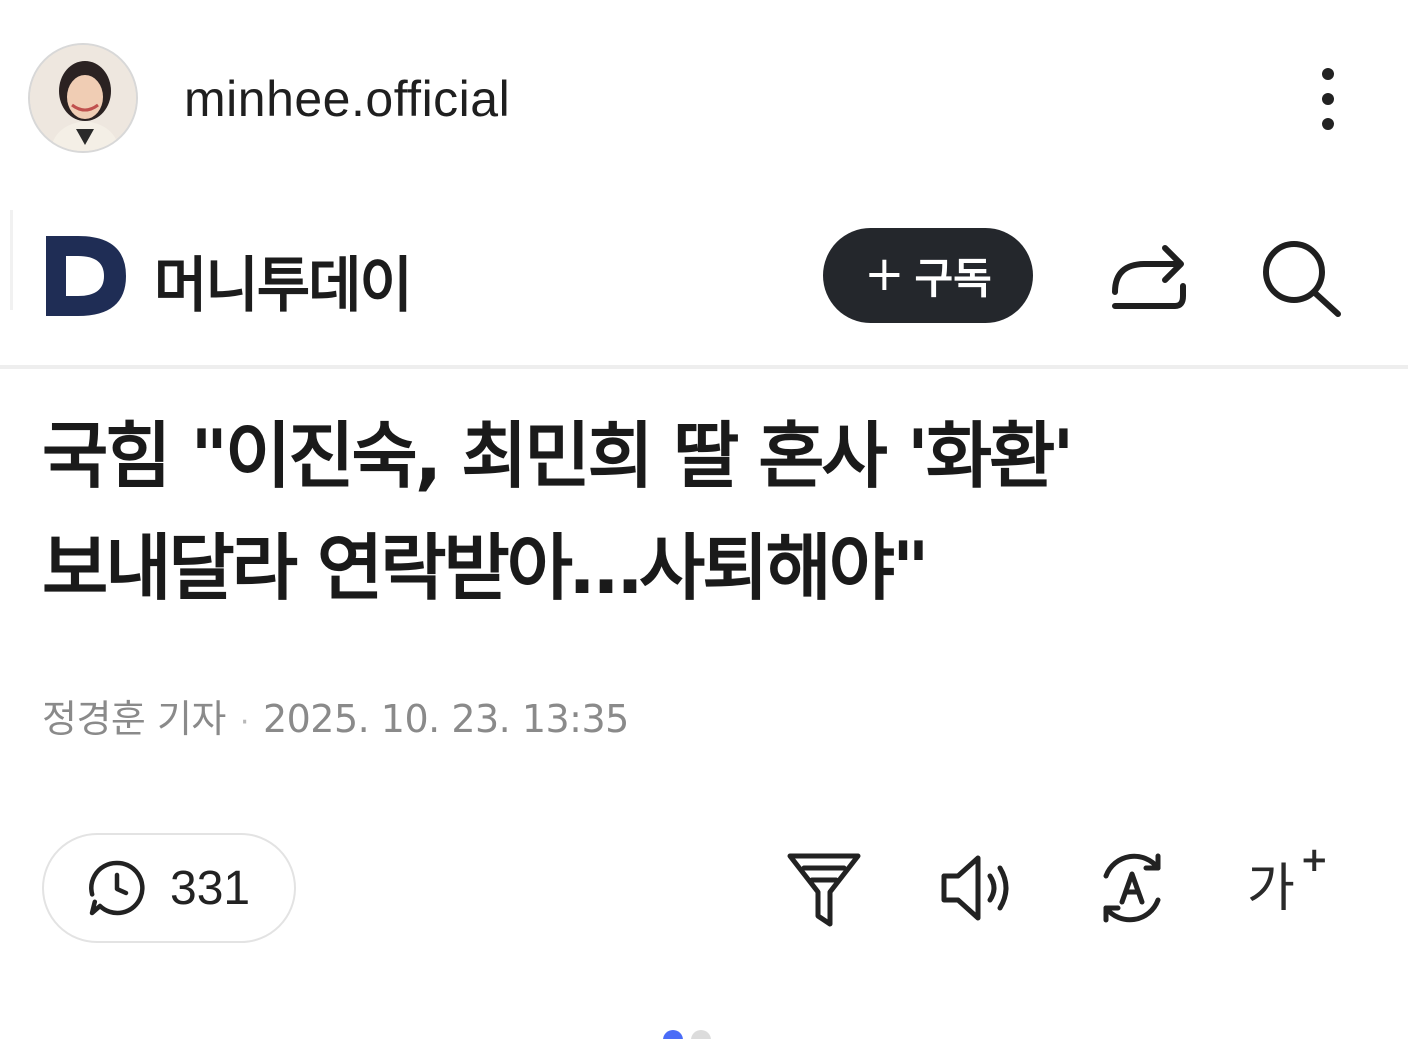 This screenshot has height=1039, width=1408. I want to click on comments-button: 331, so click(169, 888).